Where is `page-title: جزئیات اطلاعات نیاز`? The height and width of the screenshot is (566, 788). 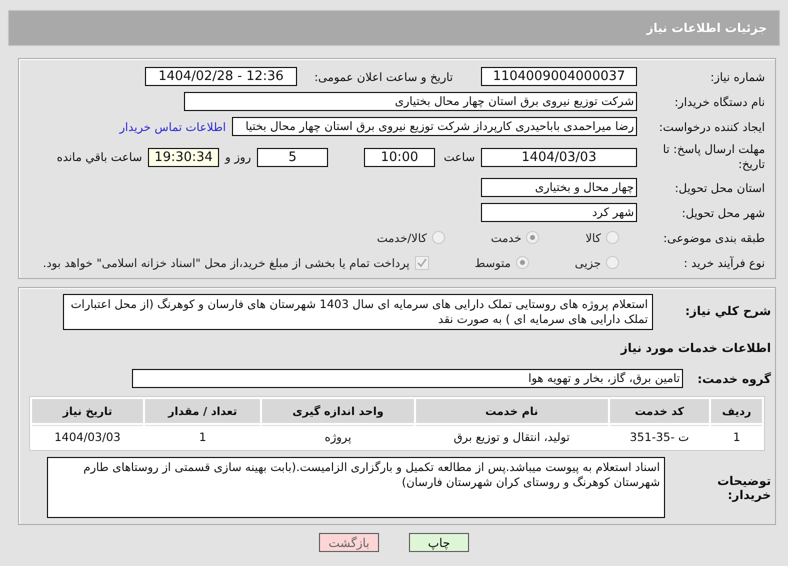 page-title: جزئیات اطلاعات نیاز is located at coordinates (706, 28).